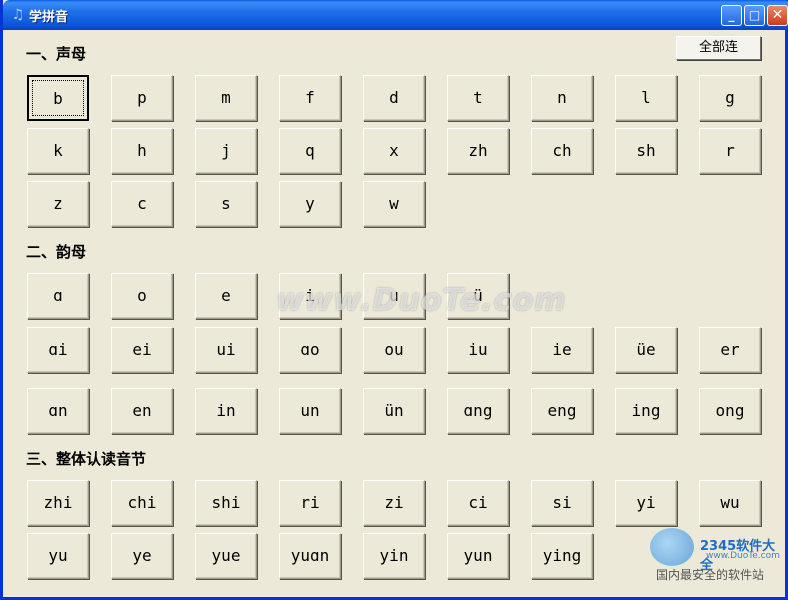  Describe the element at coordinates (731, 15) in the screenshot. I see `minimize-button: _` at that location.